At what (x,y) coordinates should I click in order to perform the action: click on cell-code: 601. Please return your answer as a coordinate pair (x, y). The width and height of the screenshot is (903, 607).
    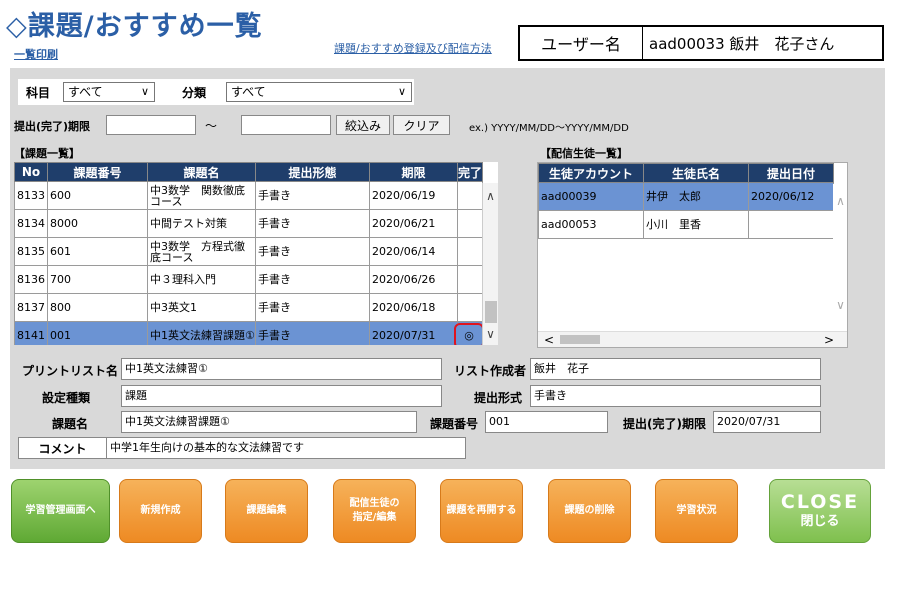
    Looking at the image, I should click on (97, 251).